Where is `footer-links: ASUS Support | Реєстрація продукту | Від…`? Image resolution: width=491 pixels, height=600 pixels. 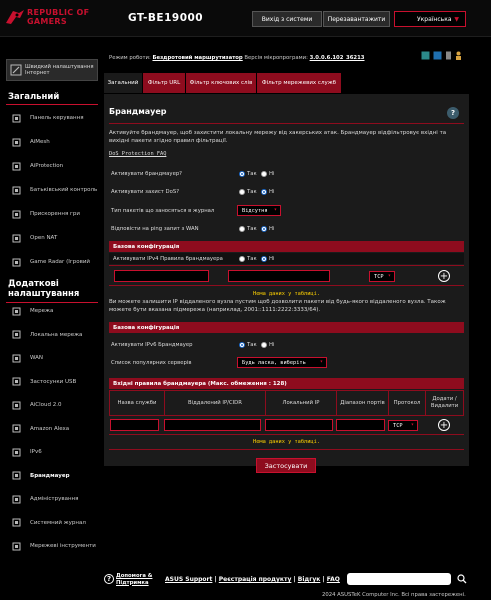
footer-links: ASUS Support | Реєстрація продукту | Від… is located at coordinates (252, 579).